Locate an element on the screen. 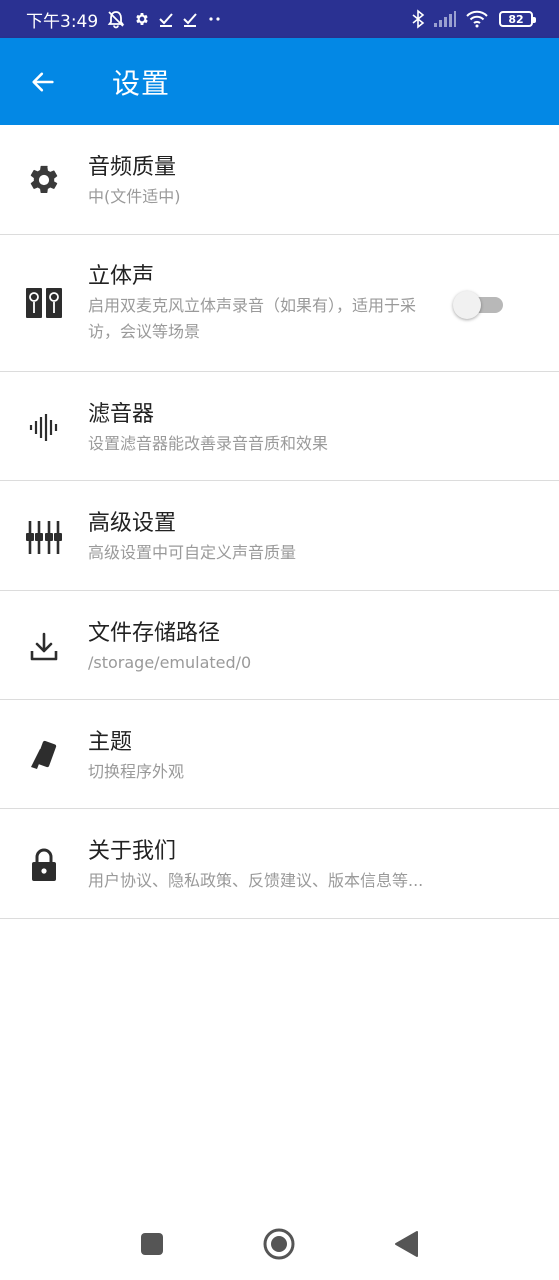 The image size is (559, 1280). setting-filter: 滤音器 设置滤音器能改善录音音质和效果 is located at coordinates (279, 426).